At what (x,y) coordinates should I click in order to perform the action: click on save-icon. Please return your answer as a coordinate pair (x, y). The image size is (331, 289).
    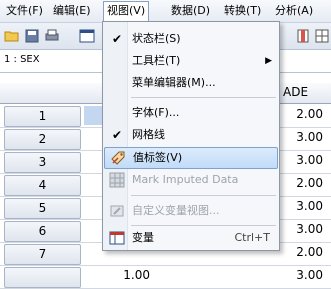
    Looking at the image, I should click on (32, 36).